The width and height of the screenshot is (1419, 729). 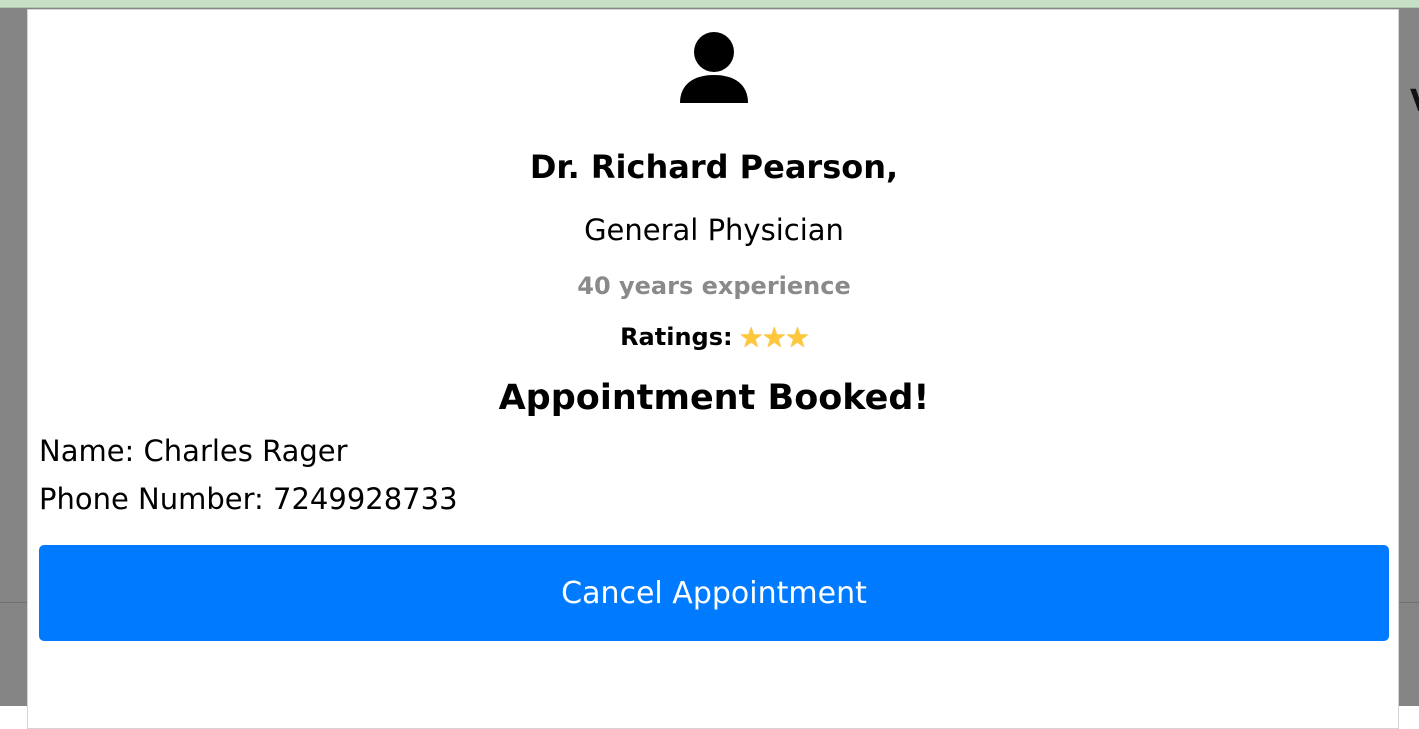 I want to click on doctor-name: Dr. Richard Pearson,, so click(x=714, y=167).